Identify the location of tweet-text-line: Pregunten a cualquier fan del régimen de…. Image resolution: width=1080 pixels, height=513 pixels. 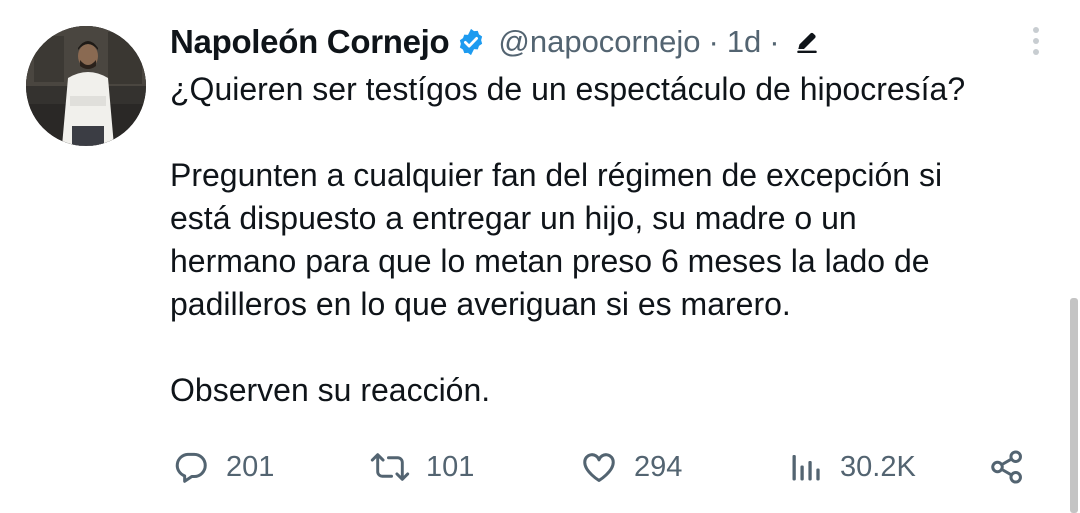
(556, 175).